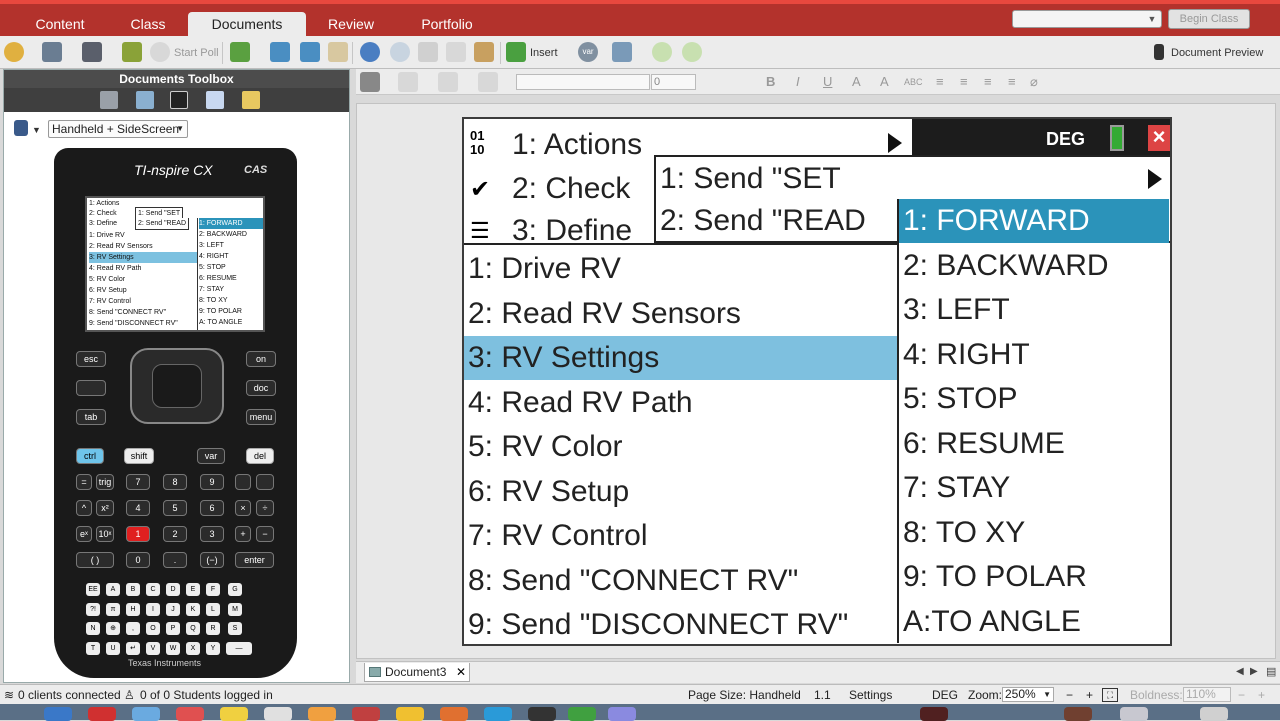 The image size is (1280, 721). What do you see at coordinates (1034, 355) in the screenshot?
I see `rv-settings-item: 4: RIGHT` at bounding box center [1034, 355].